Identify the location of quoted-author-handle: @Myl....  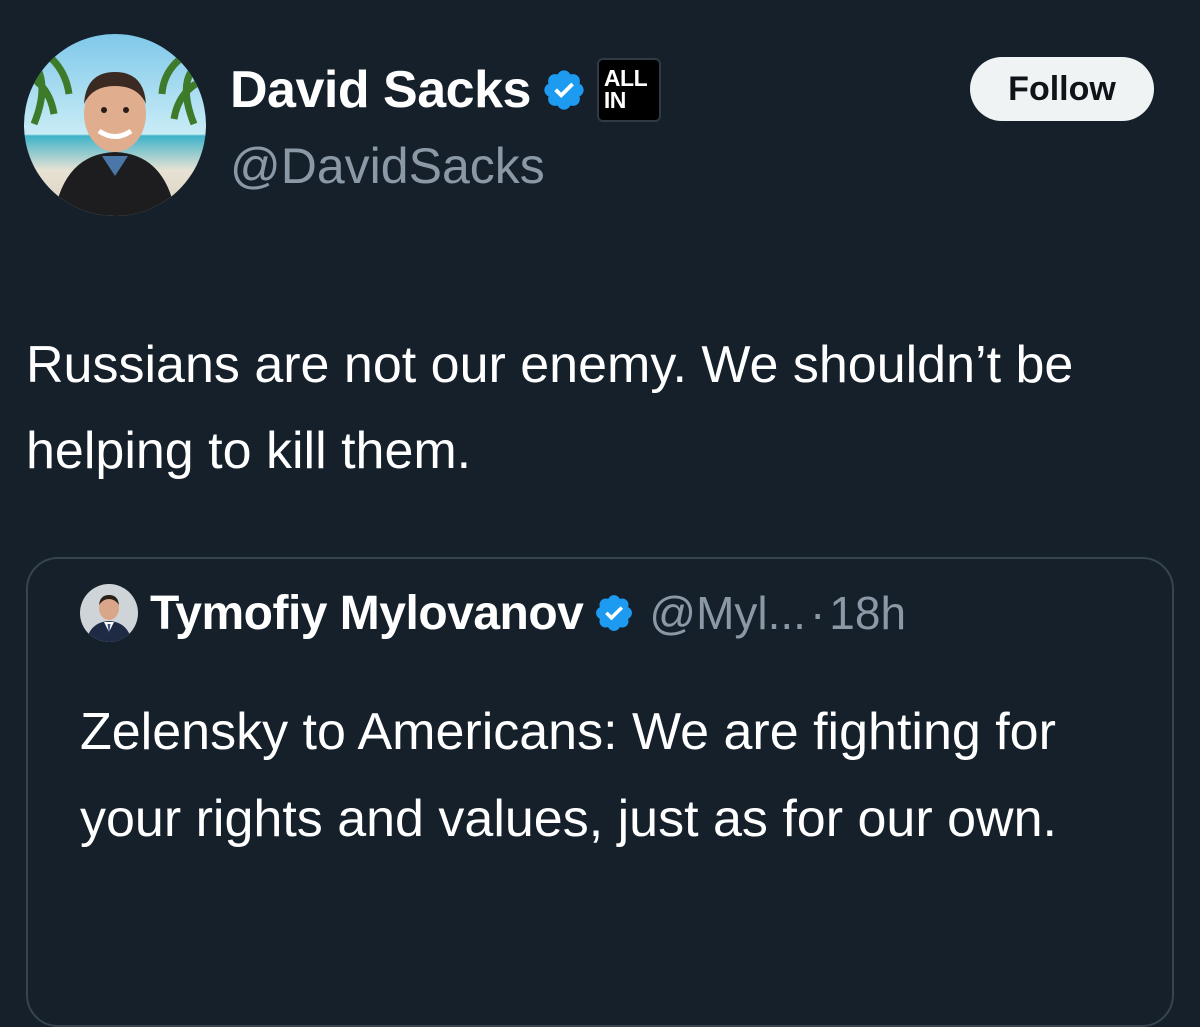
(727, 613).